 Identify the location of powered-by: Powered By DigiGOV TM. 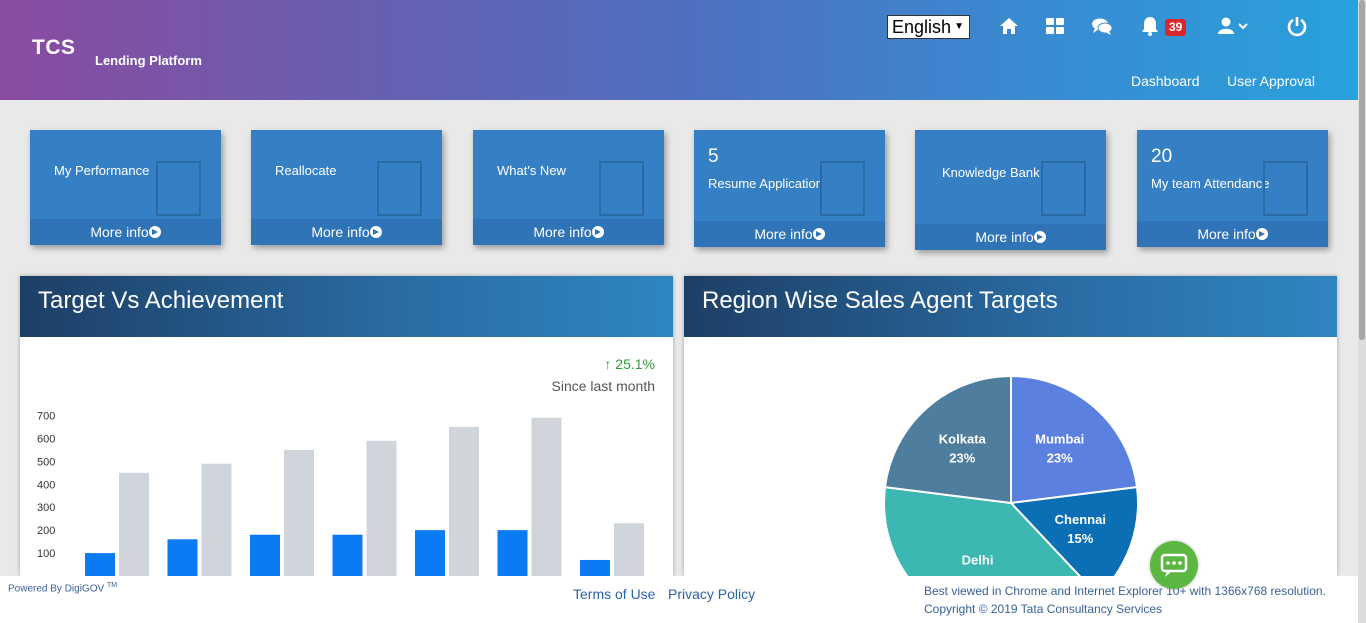
(62, 588).